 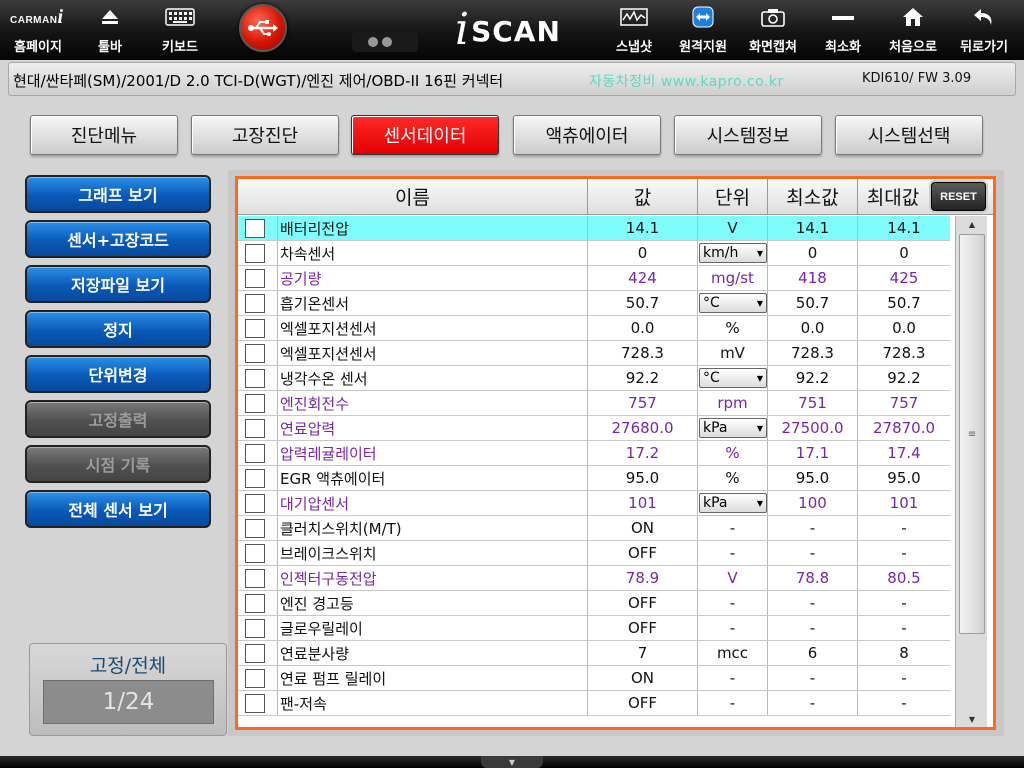 I want to click on table-row: 차속센서 0 km/h ▼ 0 0, so click(x=594, y=253).